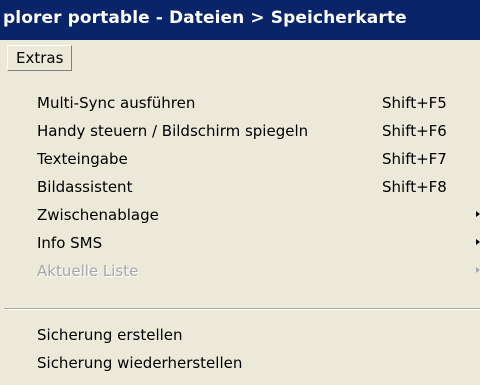  What do you see at coordinates (140, 363) in the screenshot?
I see `menu-item-label: Sicherung wiederherstellen` at bounding box center [140, 363].